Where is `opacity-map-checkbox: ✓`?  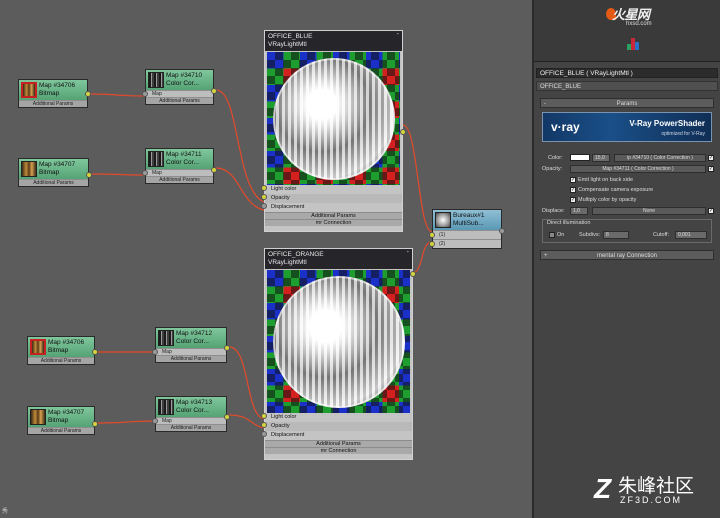 opacity-map-checkbox: ✓ is located at coordinates (711, 169).